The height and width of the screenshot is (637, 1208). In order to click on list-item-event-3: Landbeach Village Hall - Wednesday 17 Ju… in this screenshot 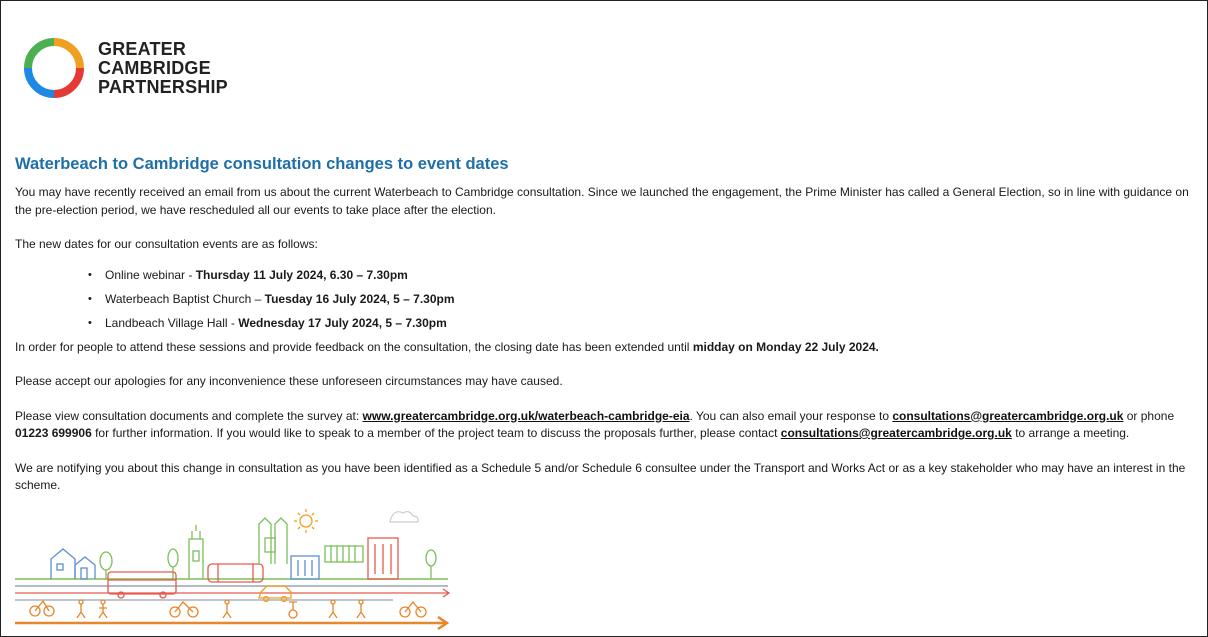, I will do `click(640, 323)`.